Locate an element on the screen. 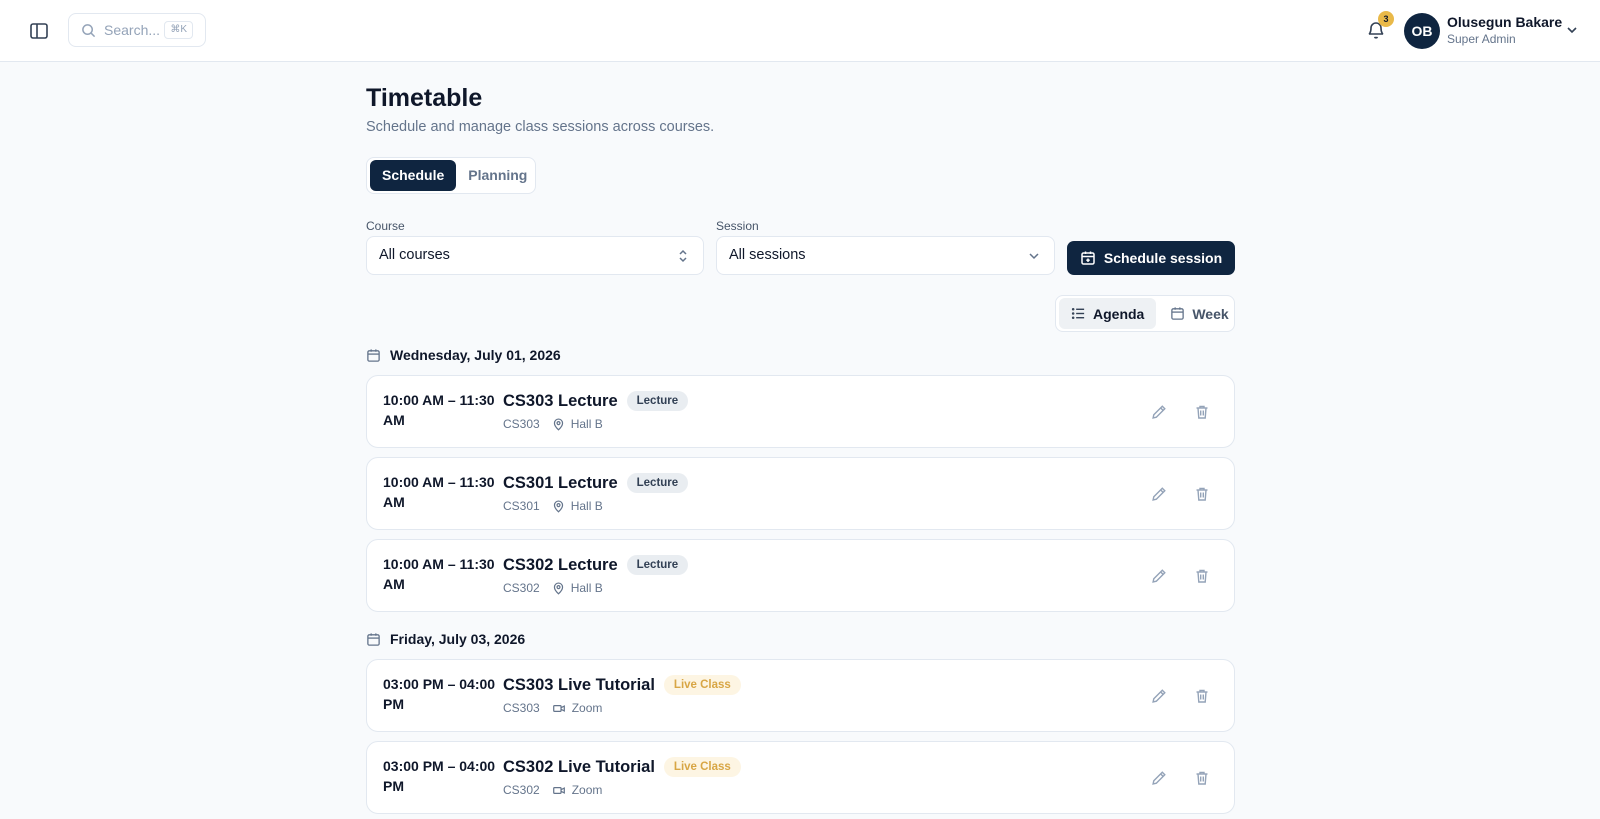  chevron-up-down-icon is located at coordinates (683, 256).